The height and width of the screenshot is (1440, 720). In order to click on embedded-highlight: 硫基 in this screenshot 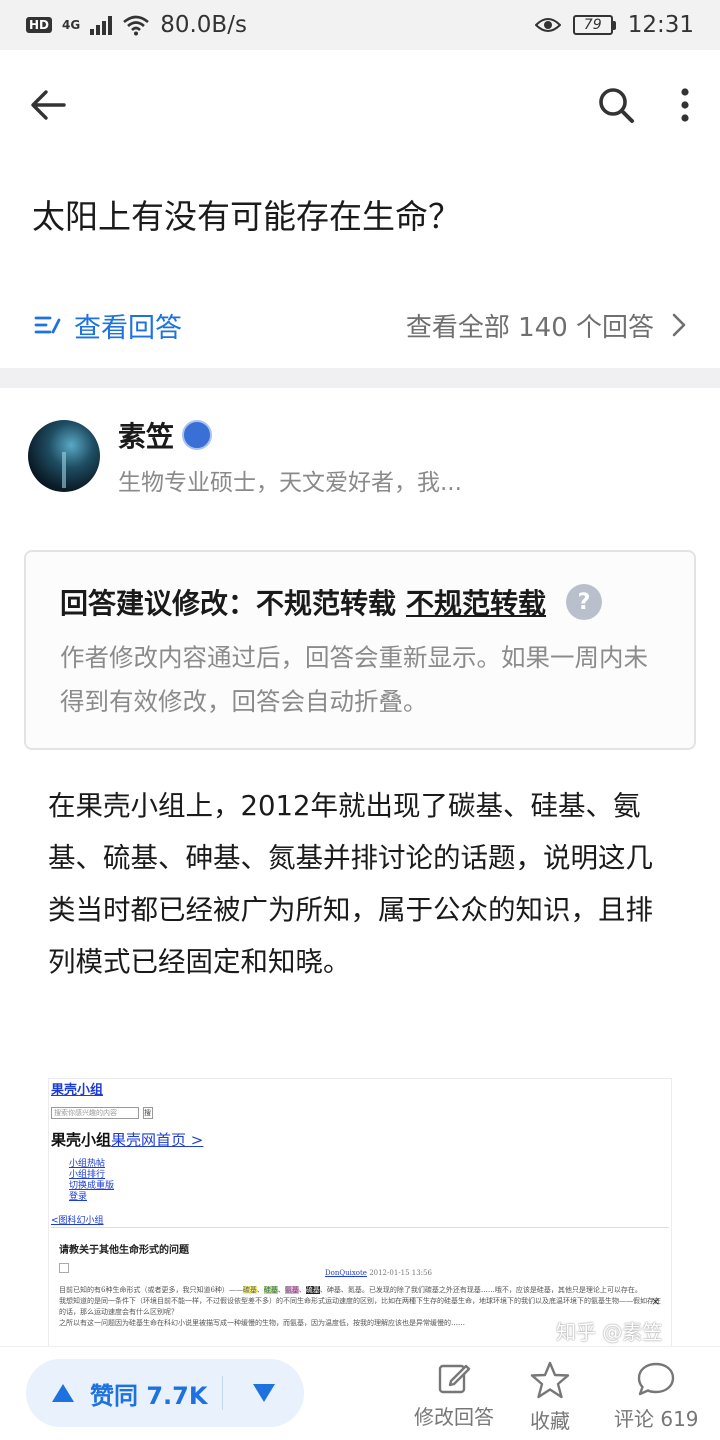, I will do `click(312, 1290)`.